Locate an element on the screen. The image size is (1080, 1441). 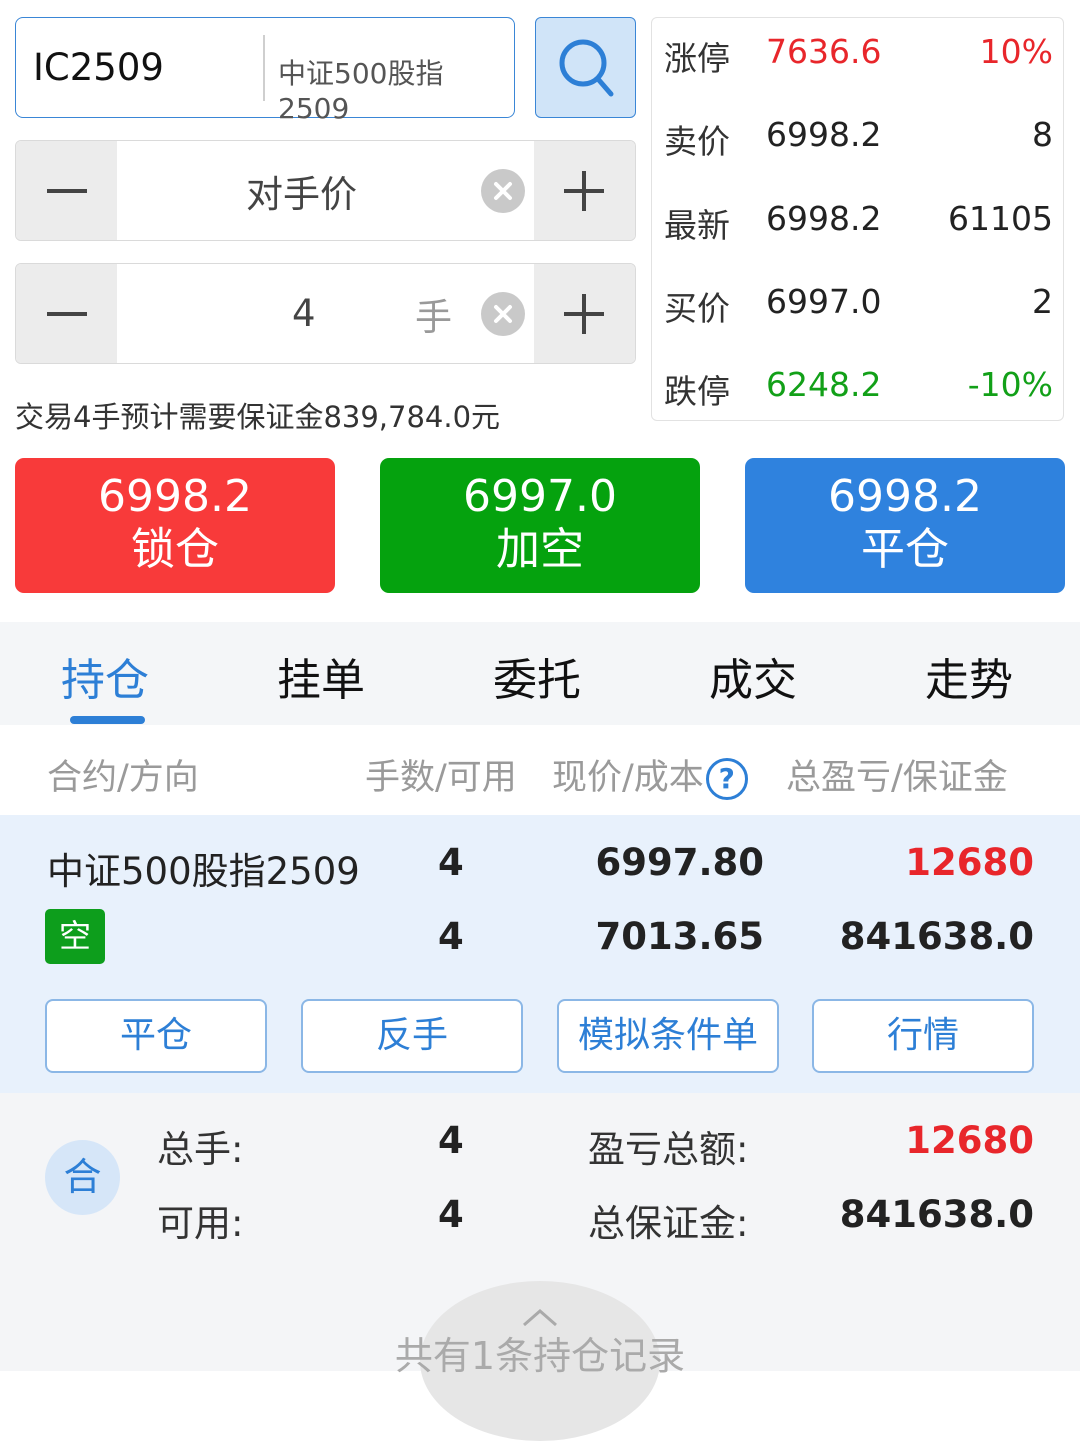
position-lots: 4 is located at coordinates (451, 862).